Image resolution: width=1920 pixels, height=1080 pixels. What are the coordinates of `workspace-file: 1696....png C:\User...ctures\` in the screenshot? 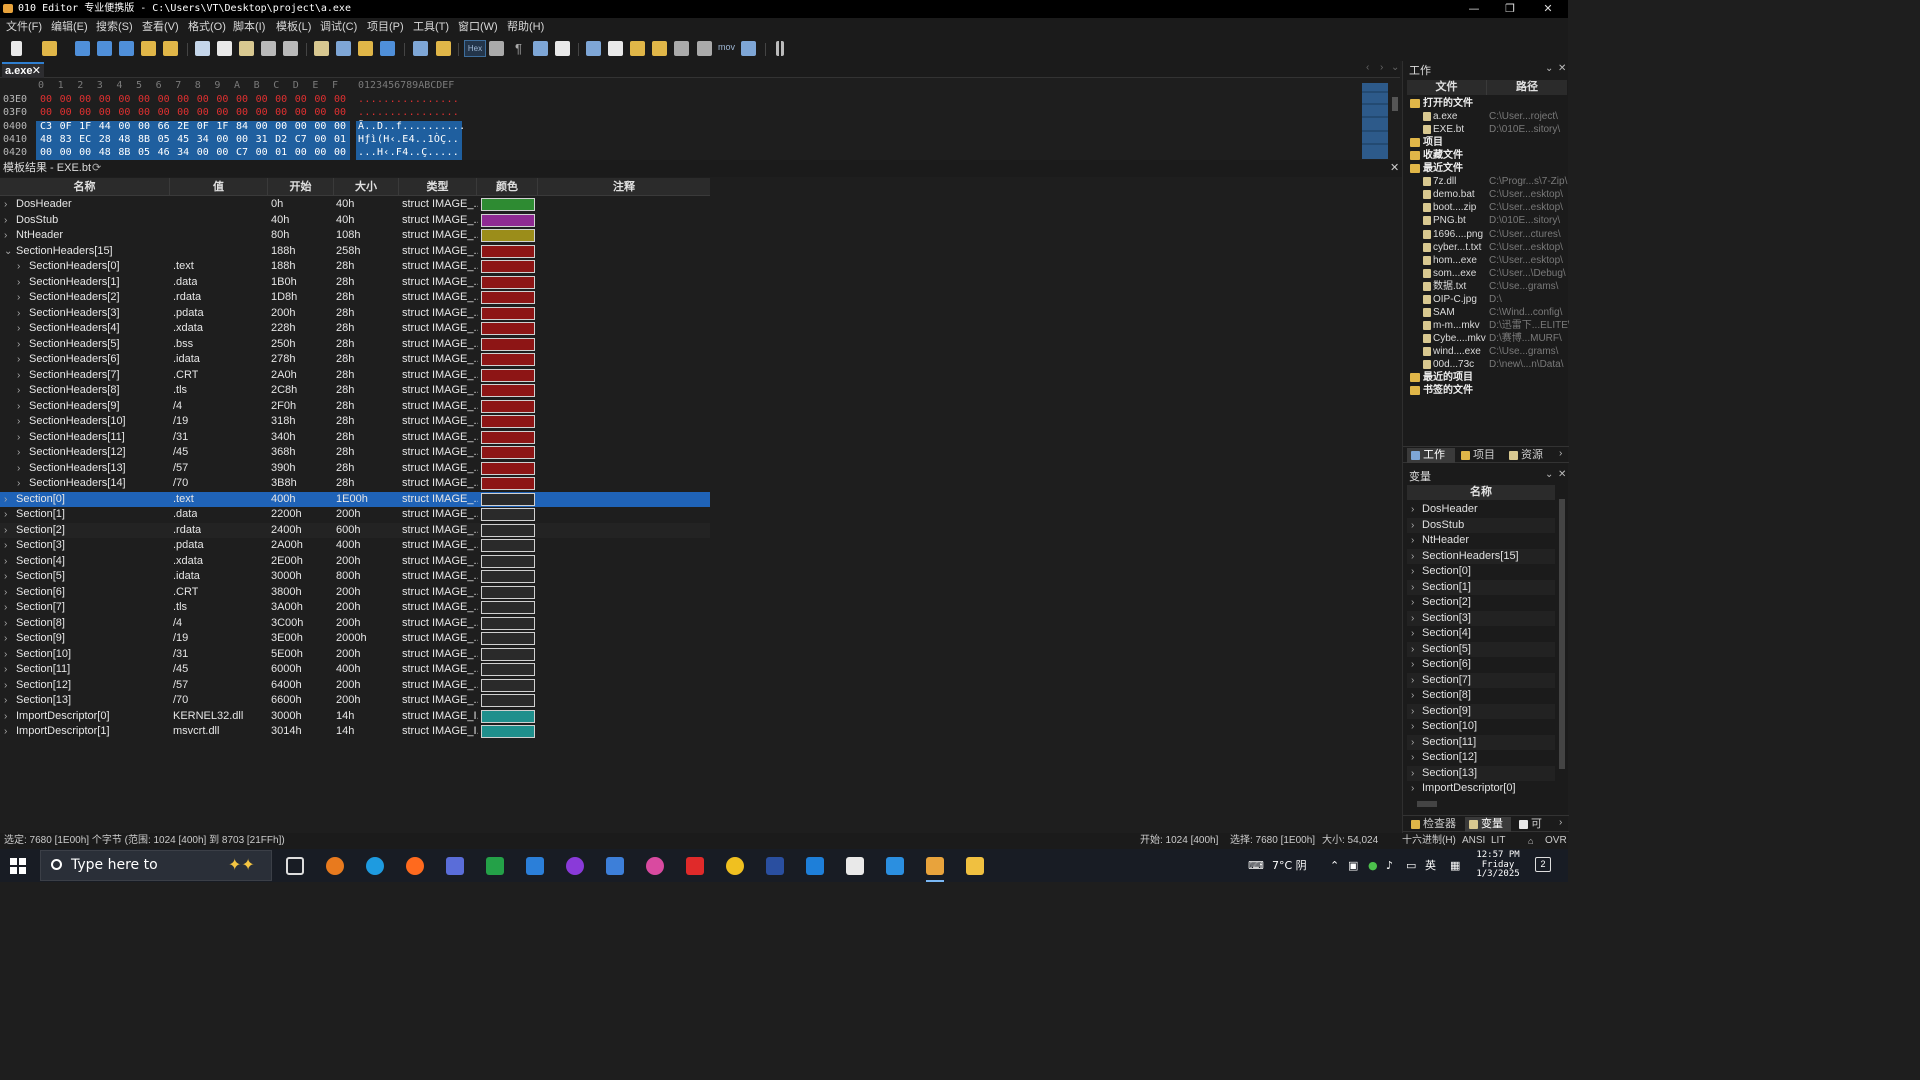 It's located at (1487, 234).